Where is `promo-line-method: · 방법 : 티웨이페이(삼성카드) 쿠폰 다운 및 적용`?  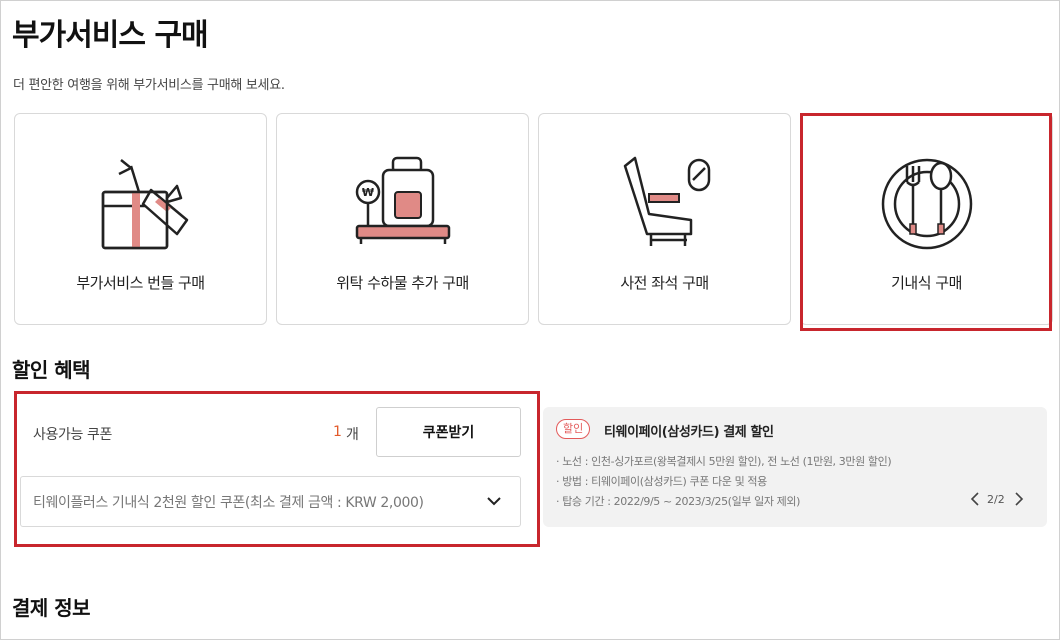
promo-line-method: · 방법 : 티웨이페이(삼성카드) 쿠폰 다운 및 적용 is located at coordinates (661, 481).